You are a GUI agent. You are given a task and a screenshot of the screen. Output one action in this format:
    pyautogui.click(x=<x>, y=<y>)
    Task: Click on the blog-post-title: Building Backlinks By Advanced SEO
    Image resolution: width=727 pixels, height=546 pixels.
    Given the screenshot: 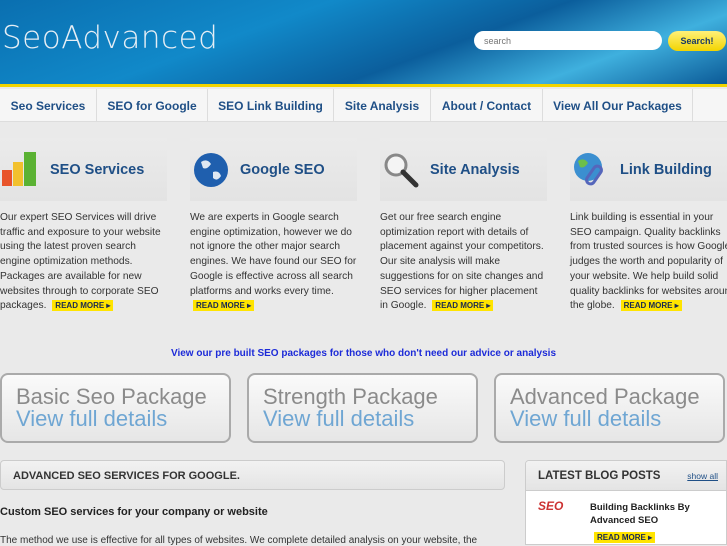 What is the action you would take?
    pyautogui.click(x=655, y=514)
    